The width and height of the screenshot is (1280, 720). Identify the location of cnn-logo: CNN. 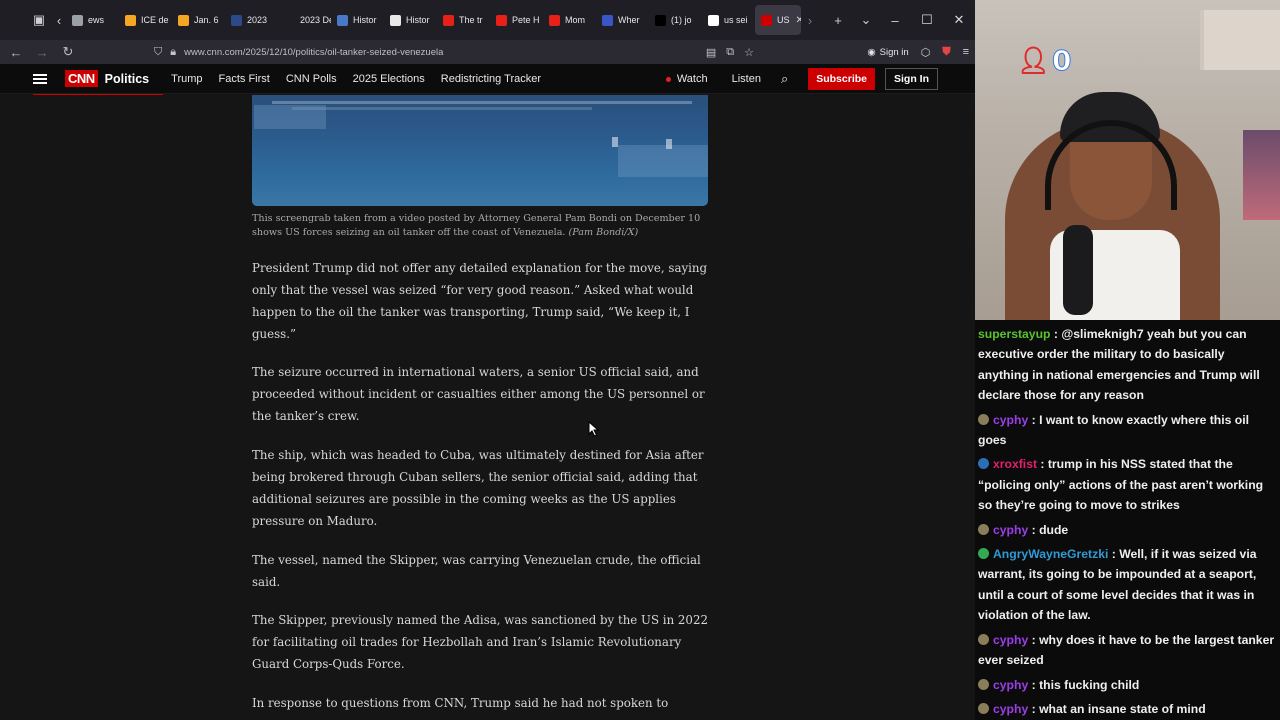
(81, 78).